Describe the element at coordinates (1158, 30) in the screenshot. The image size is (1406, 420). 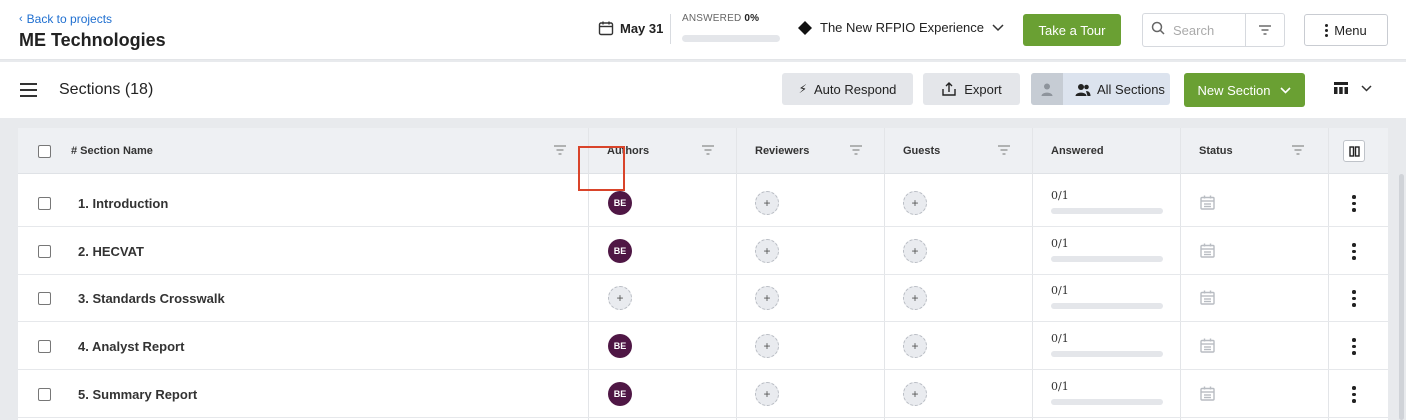
I see `search-icon` at that location.